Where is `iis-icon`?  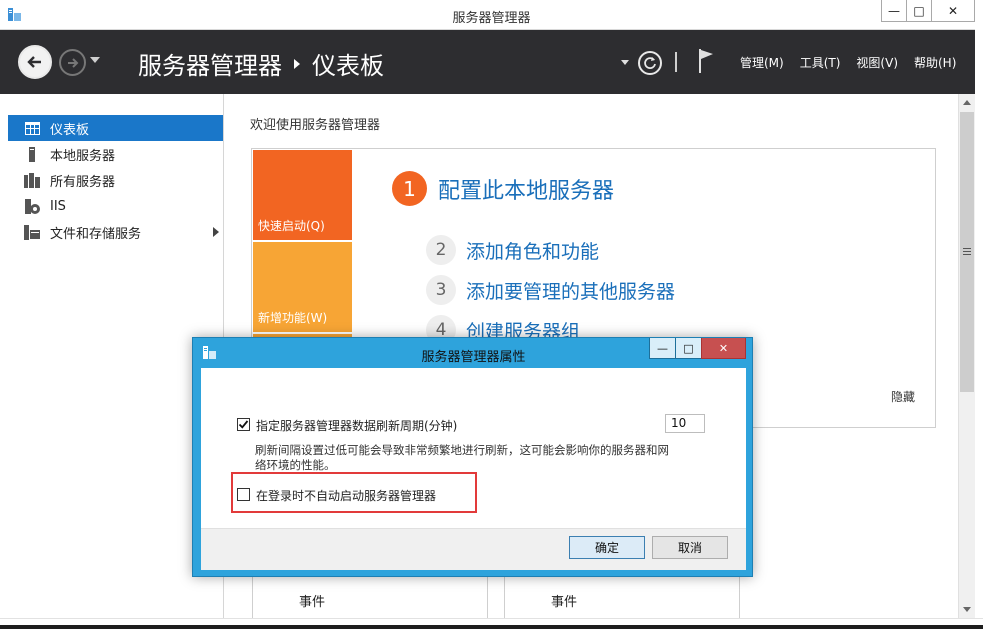
iis-icon is located at coordinates (32, 206).